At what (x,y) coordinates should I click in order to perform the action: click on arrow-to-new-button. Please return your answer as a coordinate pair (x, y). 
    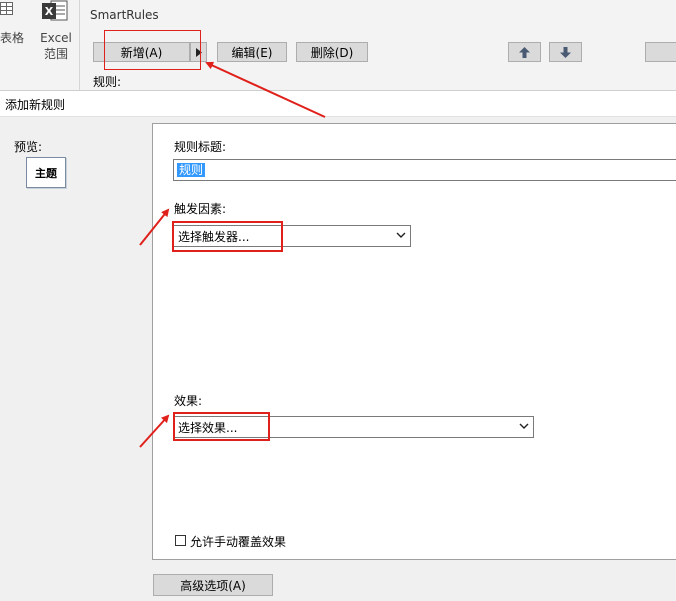
    Looking at the image, I should click on (265, 89).